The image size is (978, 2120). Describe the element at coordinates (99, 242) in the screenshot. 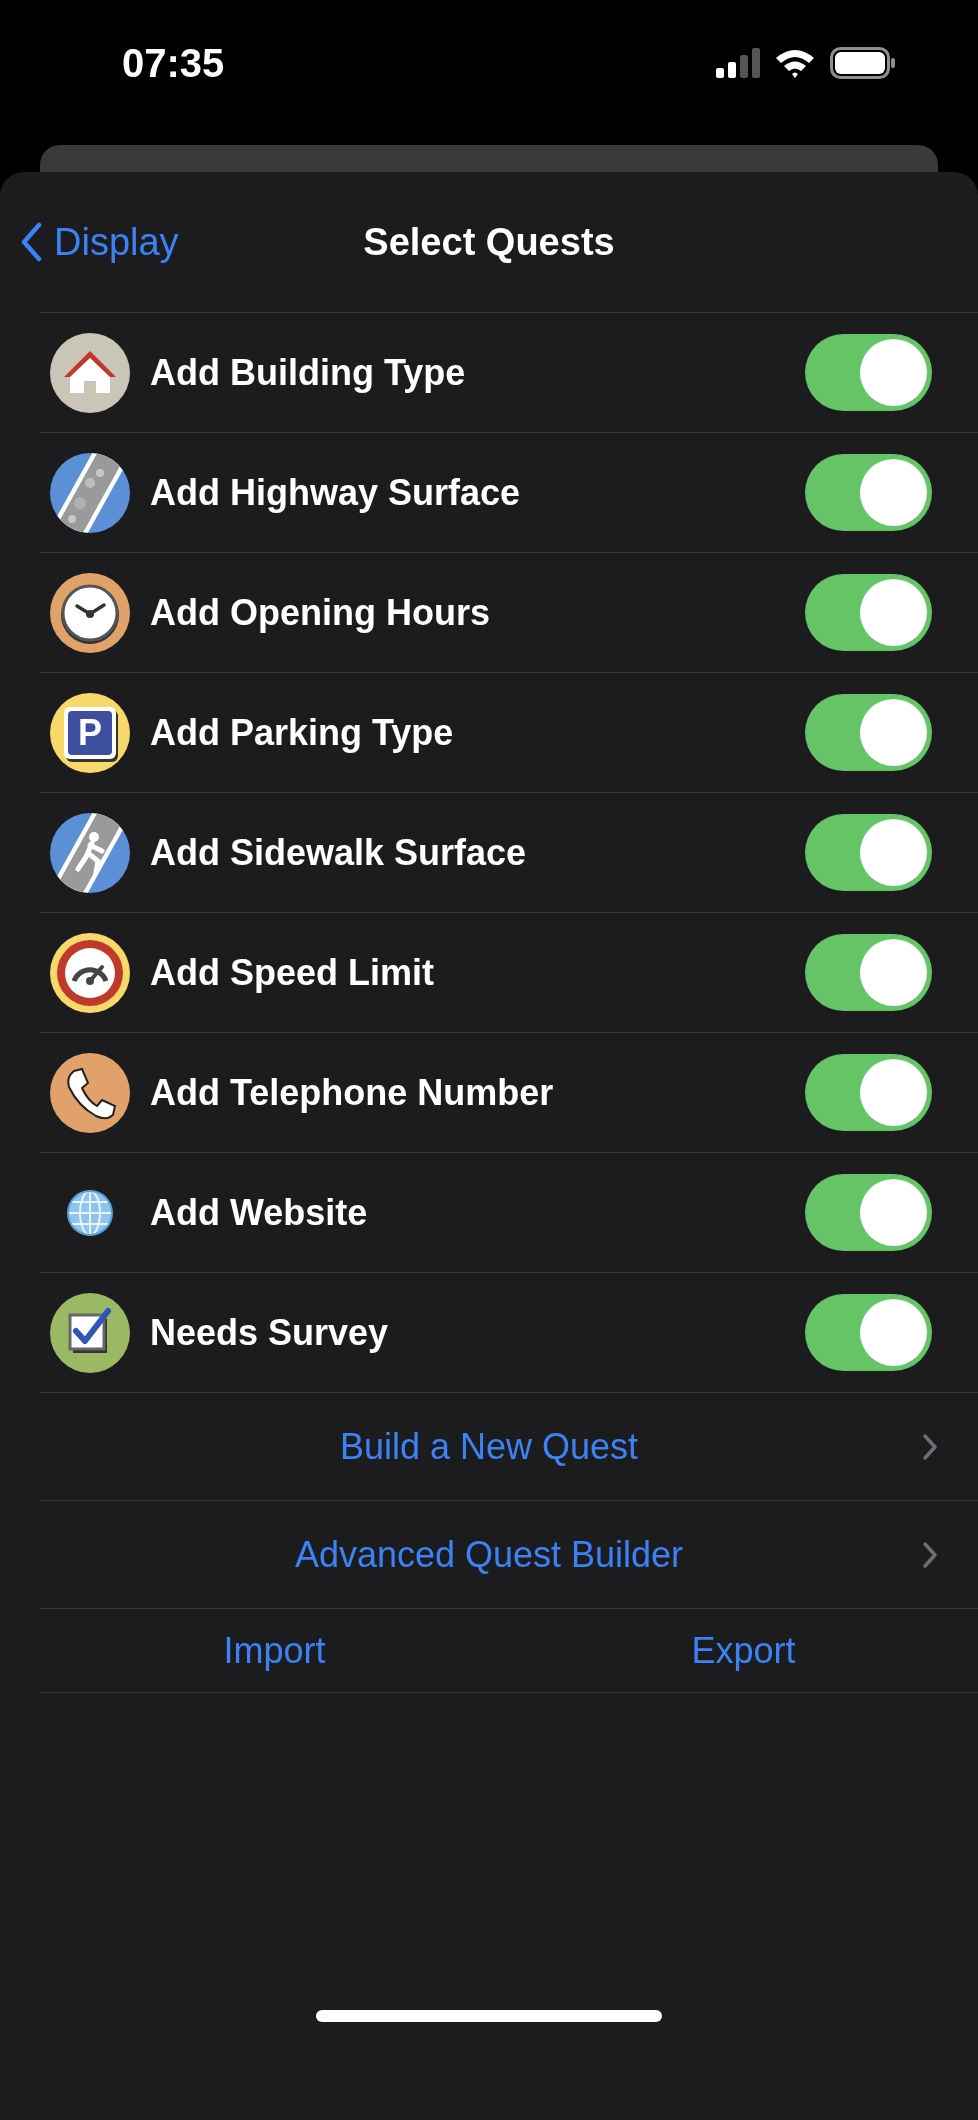

I see `back-button: Display` at that location.